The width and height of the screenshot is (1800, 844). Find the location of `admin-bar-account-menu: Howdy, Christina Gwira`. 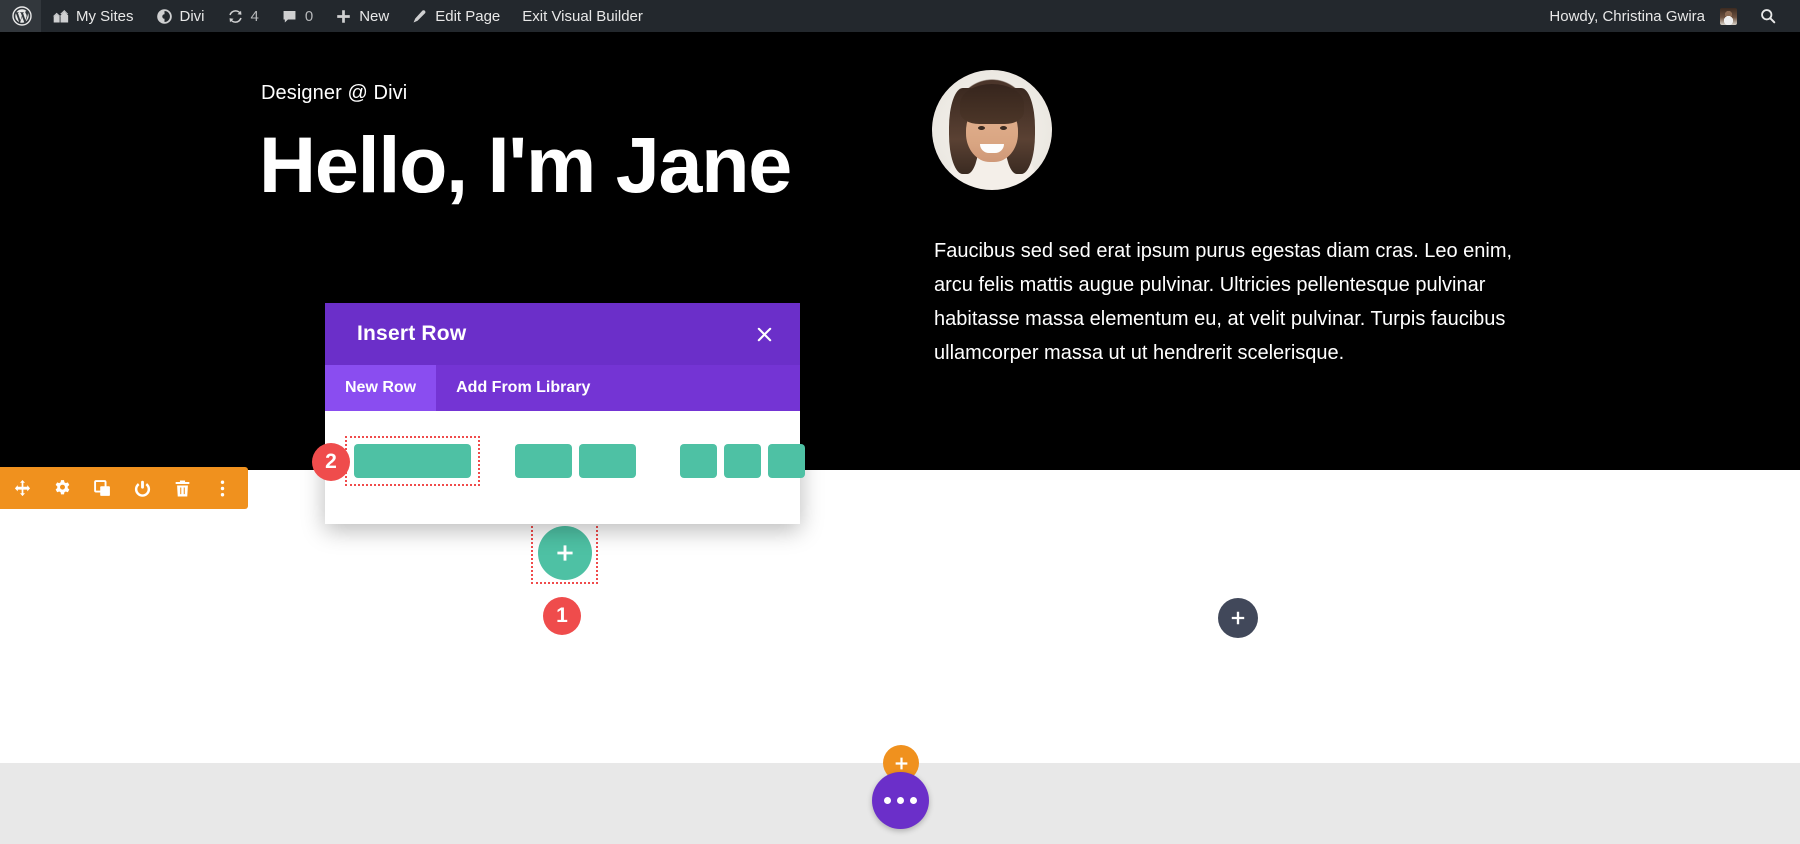

admin-bar-account-menu: Howdy, Christina Gwira is located at coordinates (1643, 16).